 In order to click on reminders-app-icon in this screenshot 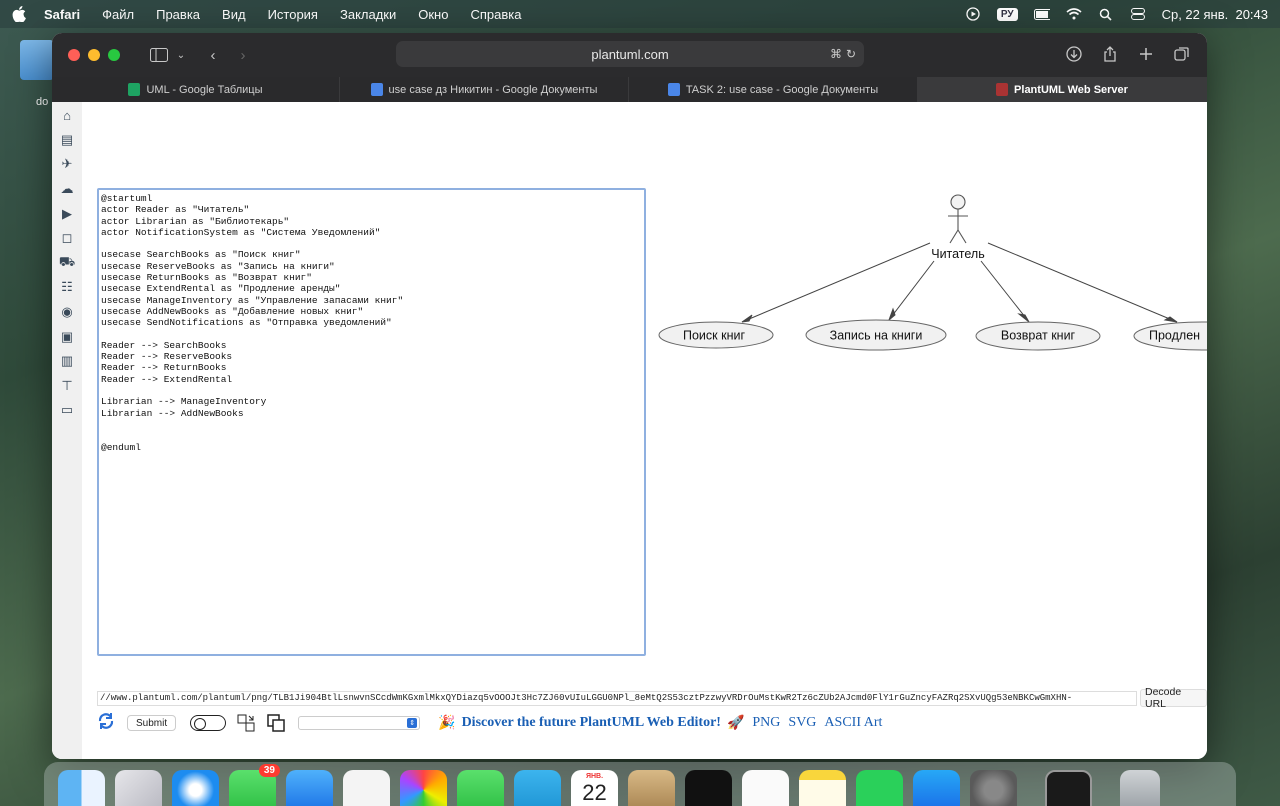, I will do `click(765, 788)`.